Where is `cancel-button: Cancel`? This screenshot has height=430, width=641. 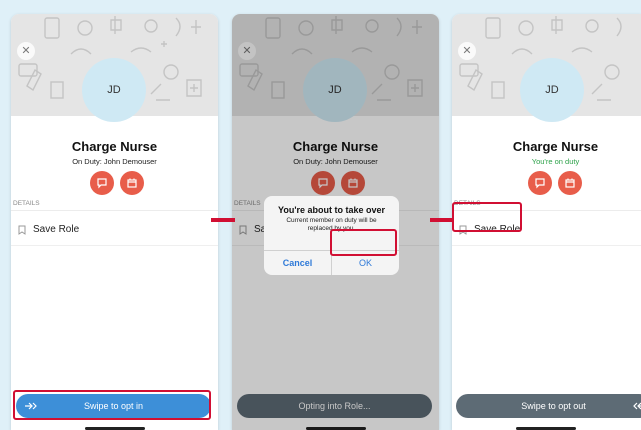 cancel-button: Cancel is located at coordinates (298, 263).